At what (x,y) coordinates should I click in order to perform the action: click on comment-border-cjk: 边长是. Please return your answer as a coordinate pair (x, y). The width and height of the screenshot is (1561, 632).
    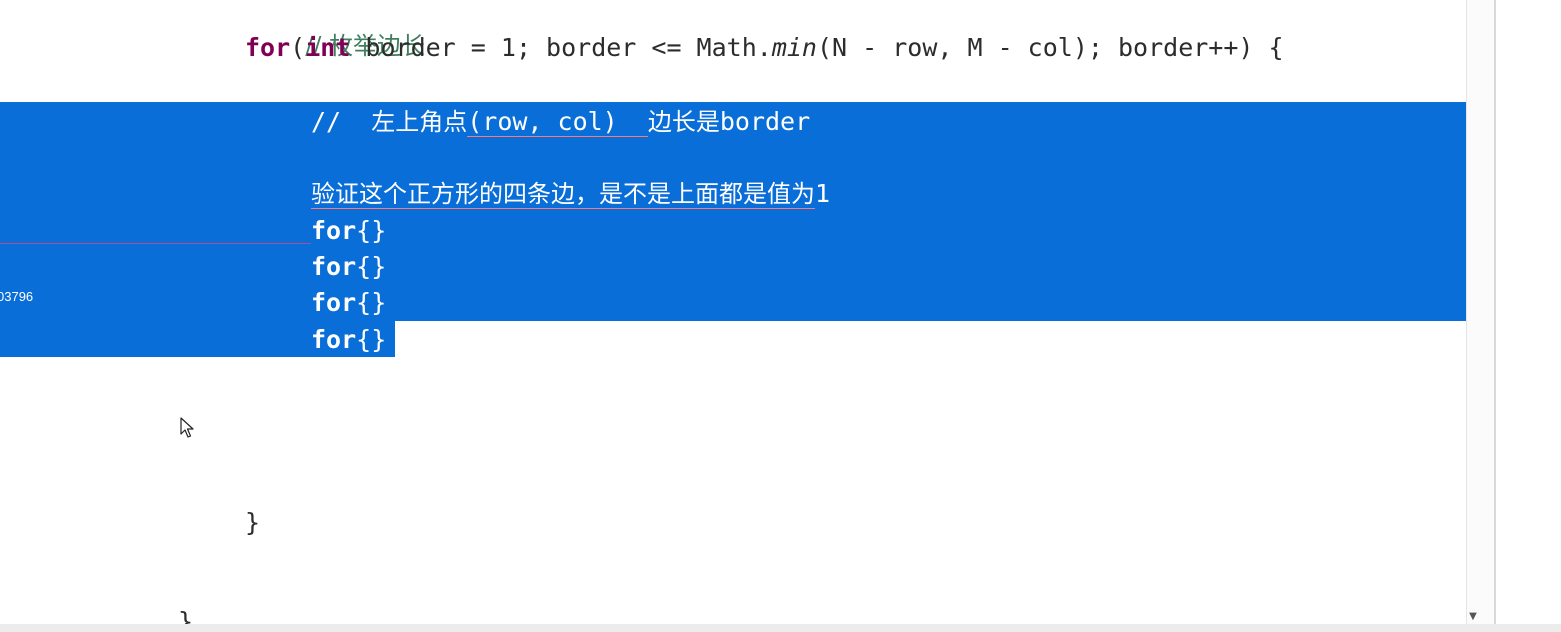
    Looking at the image, I should click on (683, 122).